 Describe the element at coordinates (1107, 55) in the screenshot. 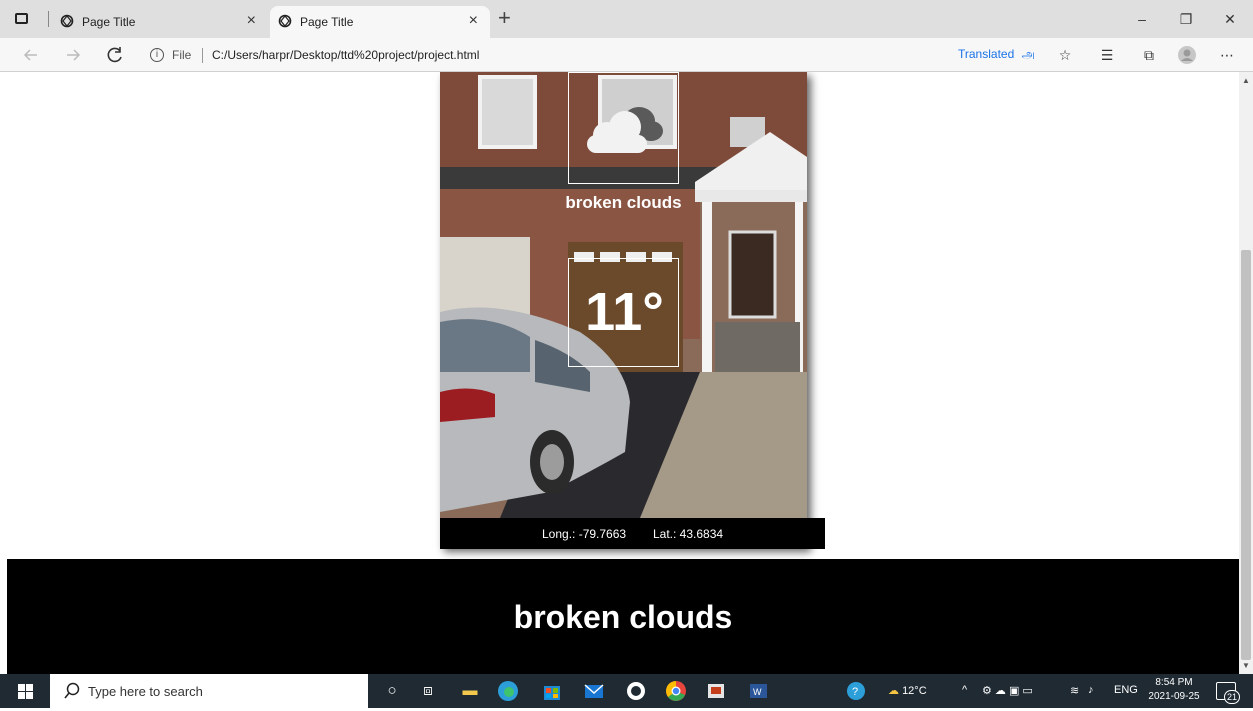

I see `favorites-icon: ☰` at that location.